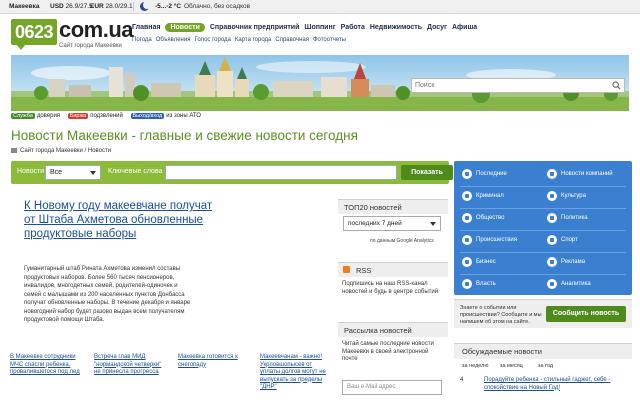 The image size is (640, 400). Describe the element at coordinates (402, 241) in the screenshot. I see `analytics-note: по данным Google Analytics` at that location.